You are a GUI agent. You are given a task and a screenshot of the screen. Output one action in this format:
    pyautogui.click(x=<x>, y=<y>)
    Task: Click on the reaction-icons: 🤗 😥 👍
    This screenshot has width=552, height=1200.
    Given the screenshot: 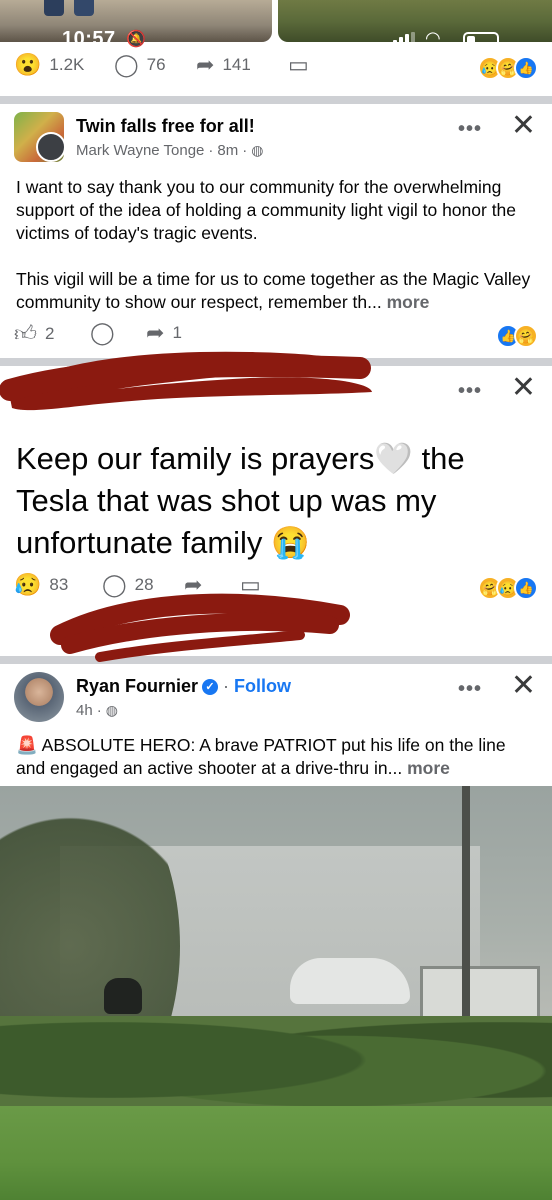 What is the action you would take?
    pyautogui.click(x=508, y=588)
    